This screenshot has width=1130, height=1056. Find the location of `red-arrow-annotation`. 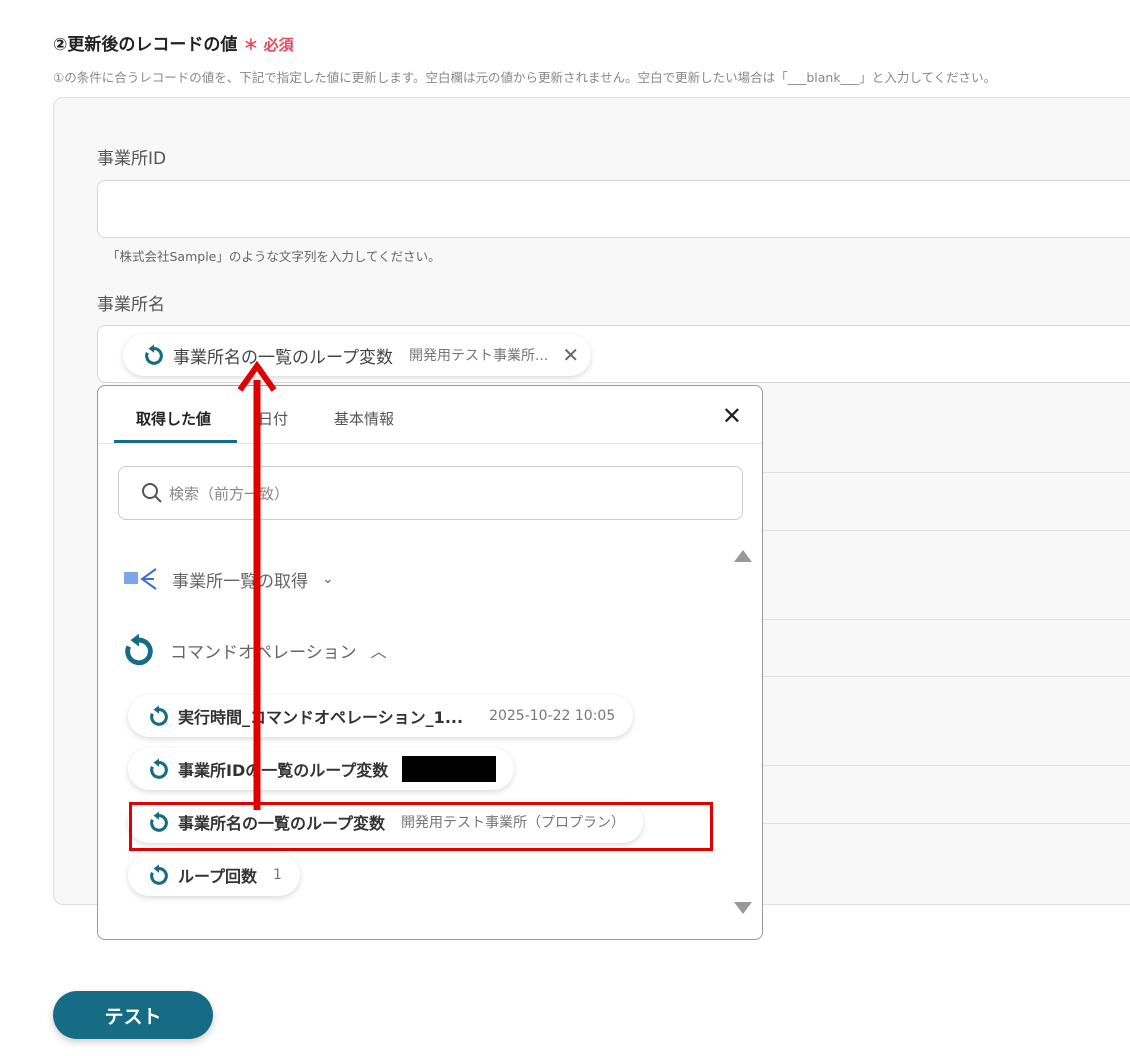

red-arrow-annotation is located at coordinates (257, 585).